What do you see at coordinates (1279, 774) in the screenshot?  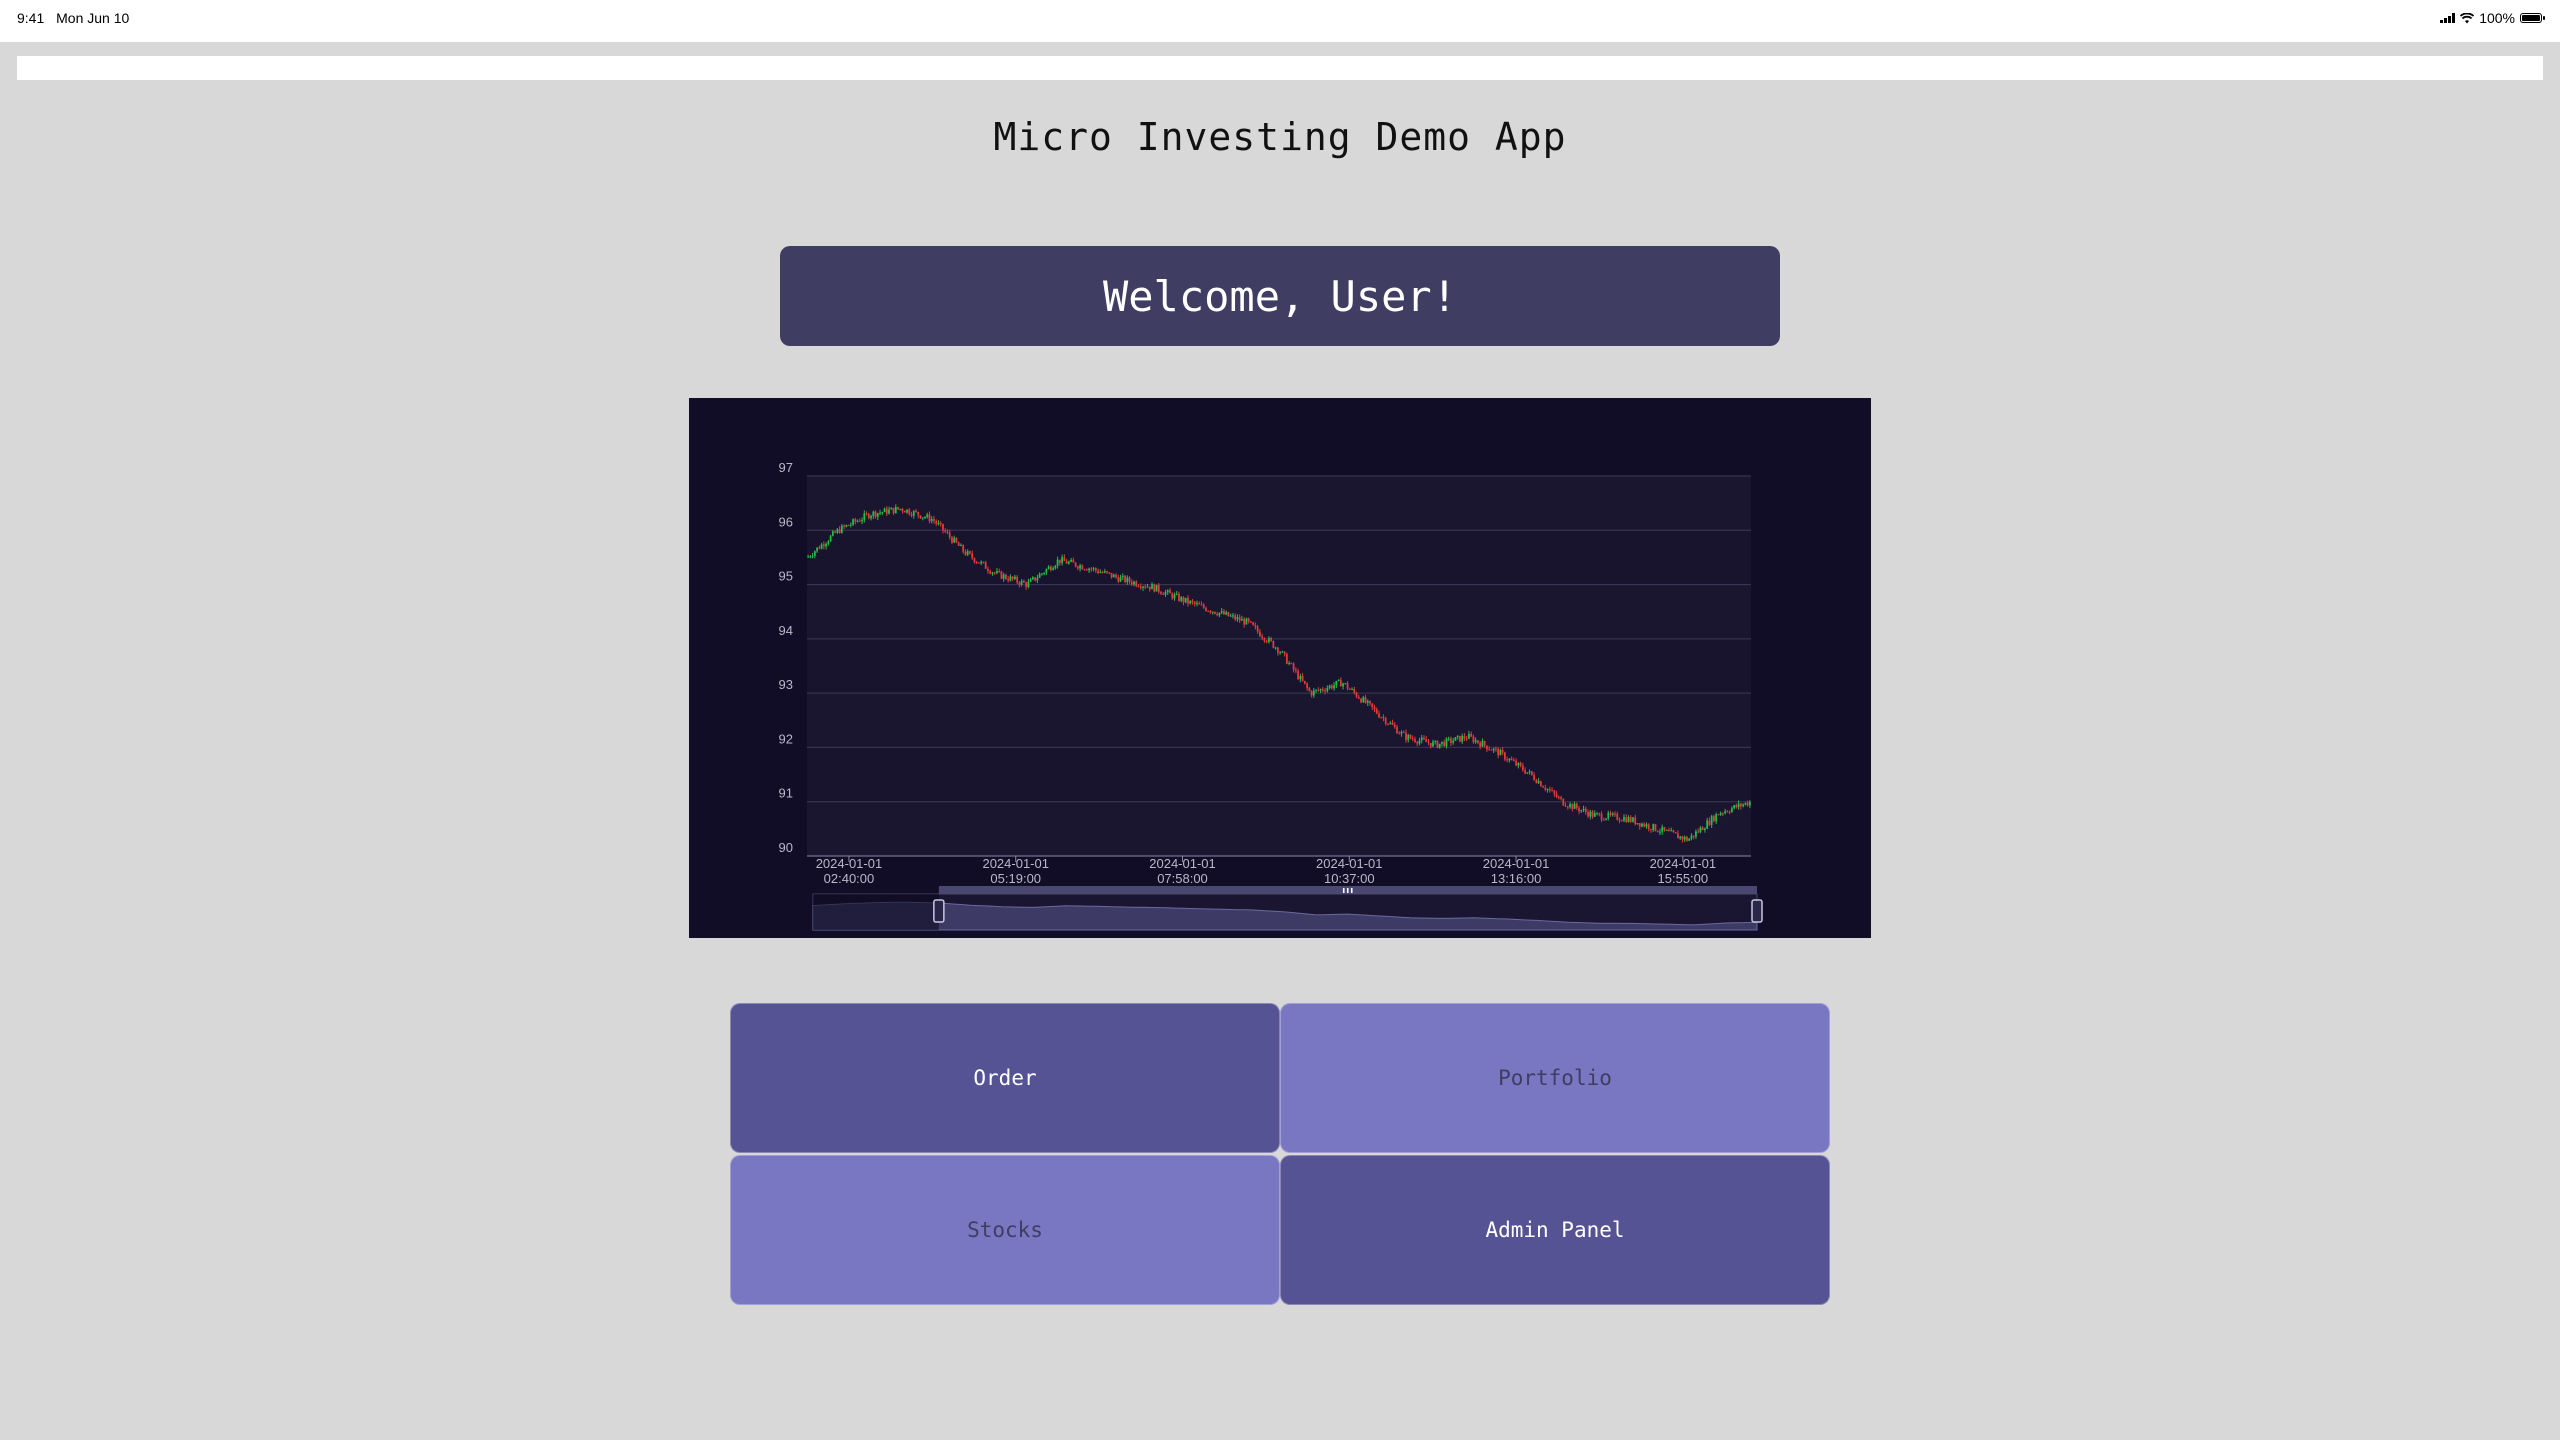 I see `chart-band` at bounding box center [1279, 774].